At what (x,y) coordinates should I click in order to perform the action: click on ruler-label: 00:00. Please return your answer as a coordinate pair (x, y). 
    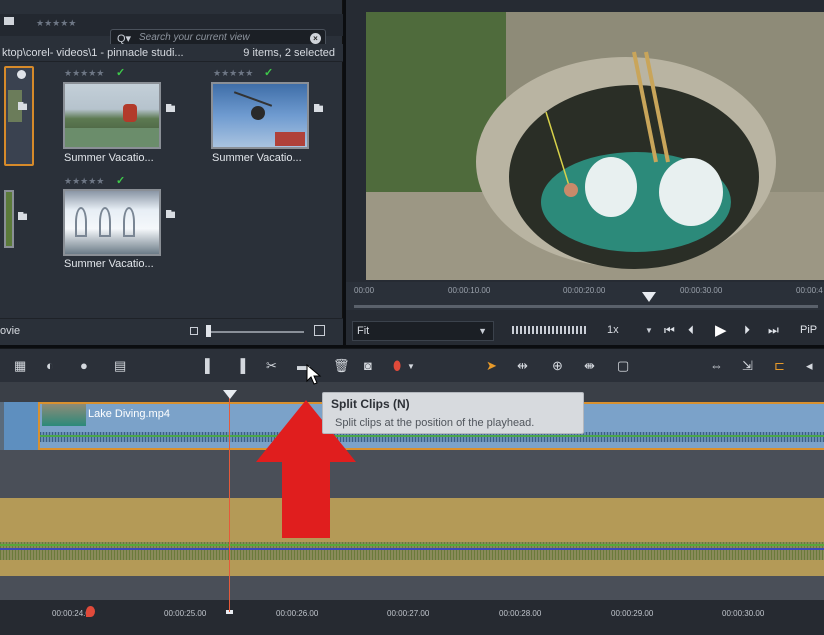
    Looking at the image, I should click on (364, 290).